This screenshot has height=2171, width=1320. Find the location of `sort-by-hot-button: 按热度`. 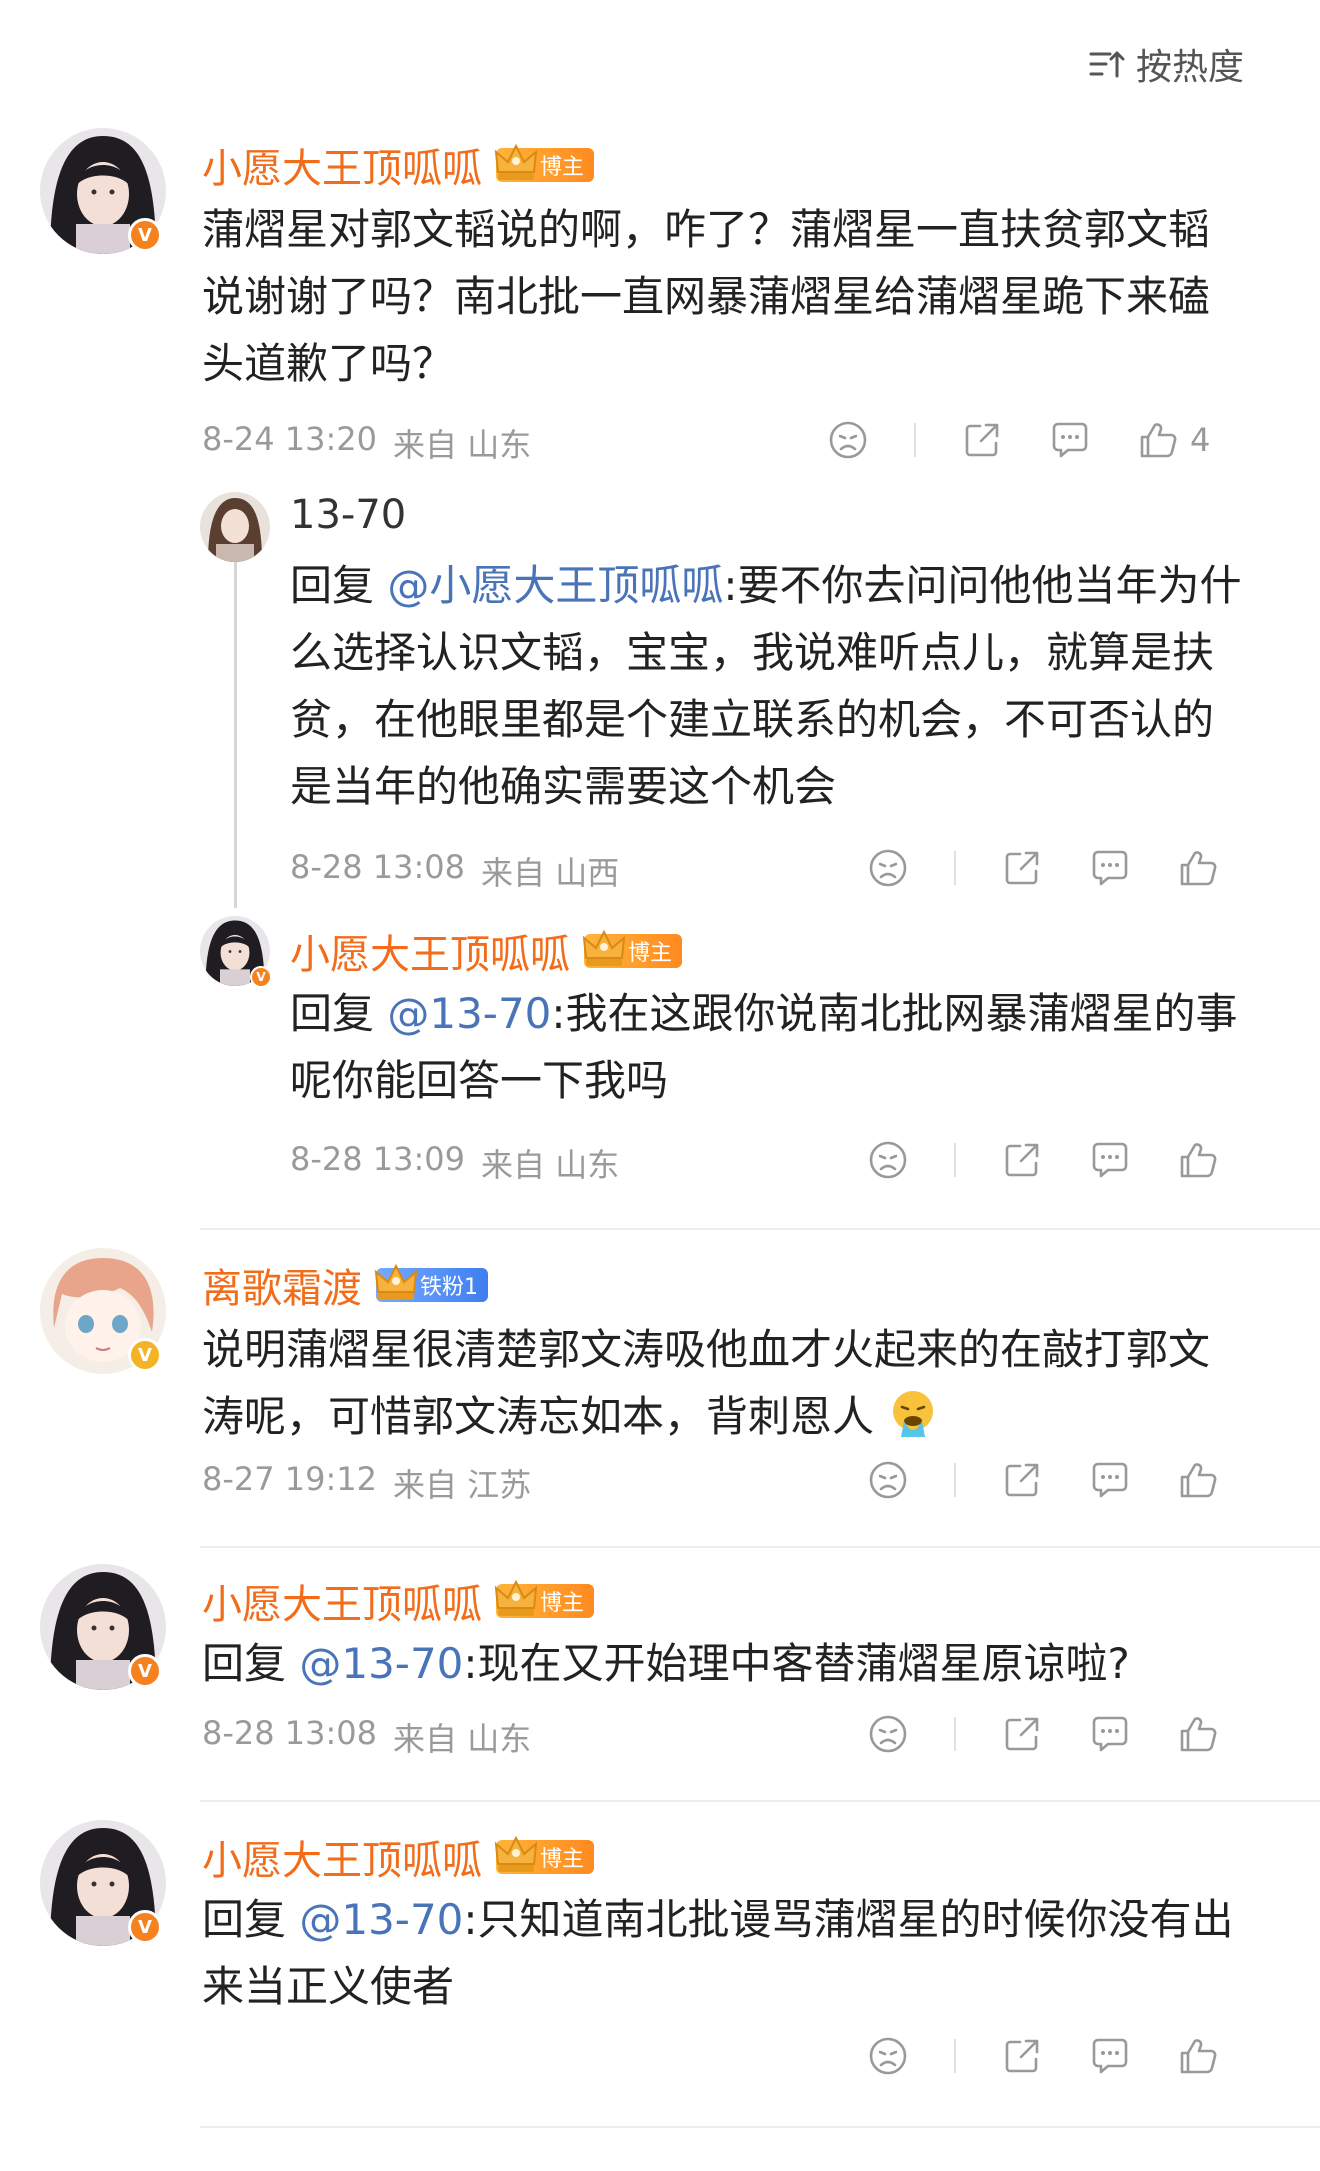

sort-by-hot-button: 按热度 is located at coordinates (1165, 64).